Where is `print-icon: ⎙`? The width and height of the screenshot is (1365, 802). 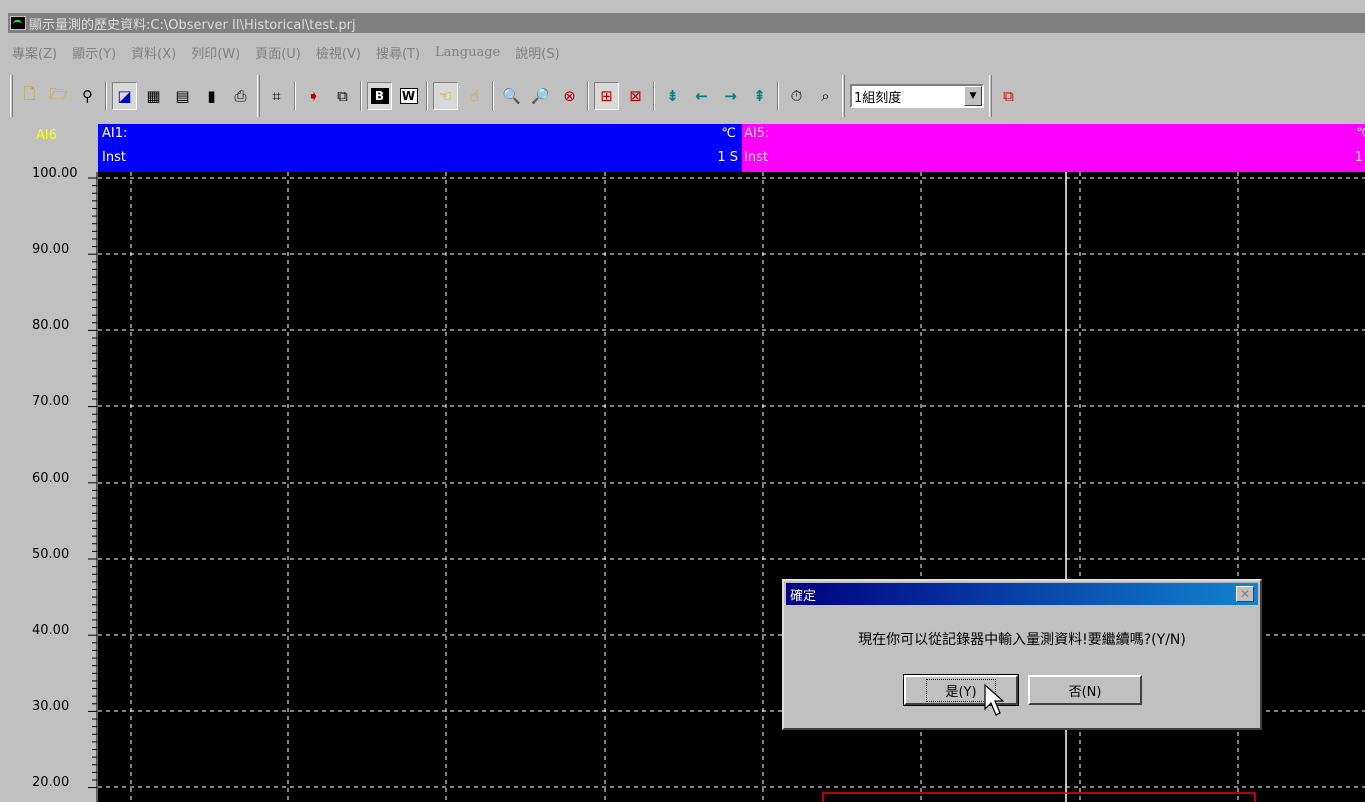
print-icon: ⎙ is located at coordinates (240, 96).